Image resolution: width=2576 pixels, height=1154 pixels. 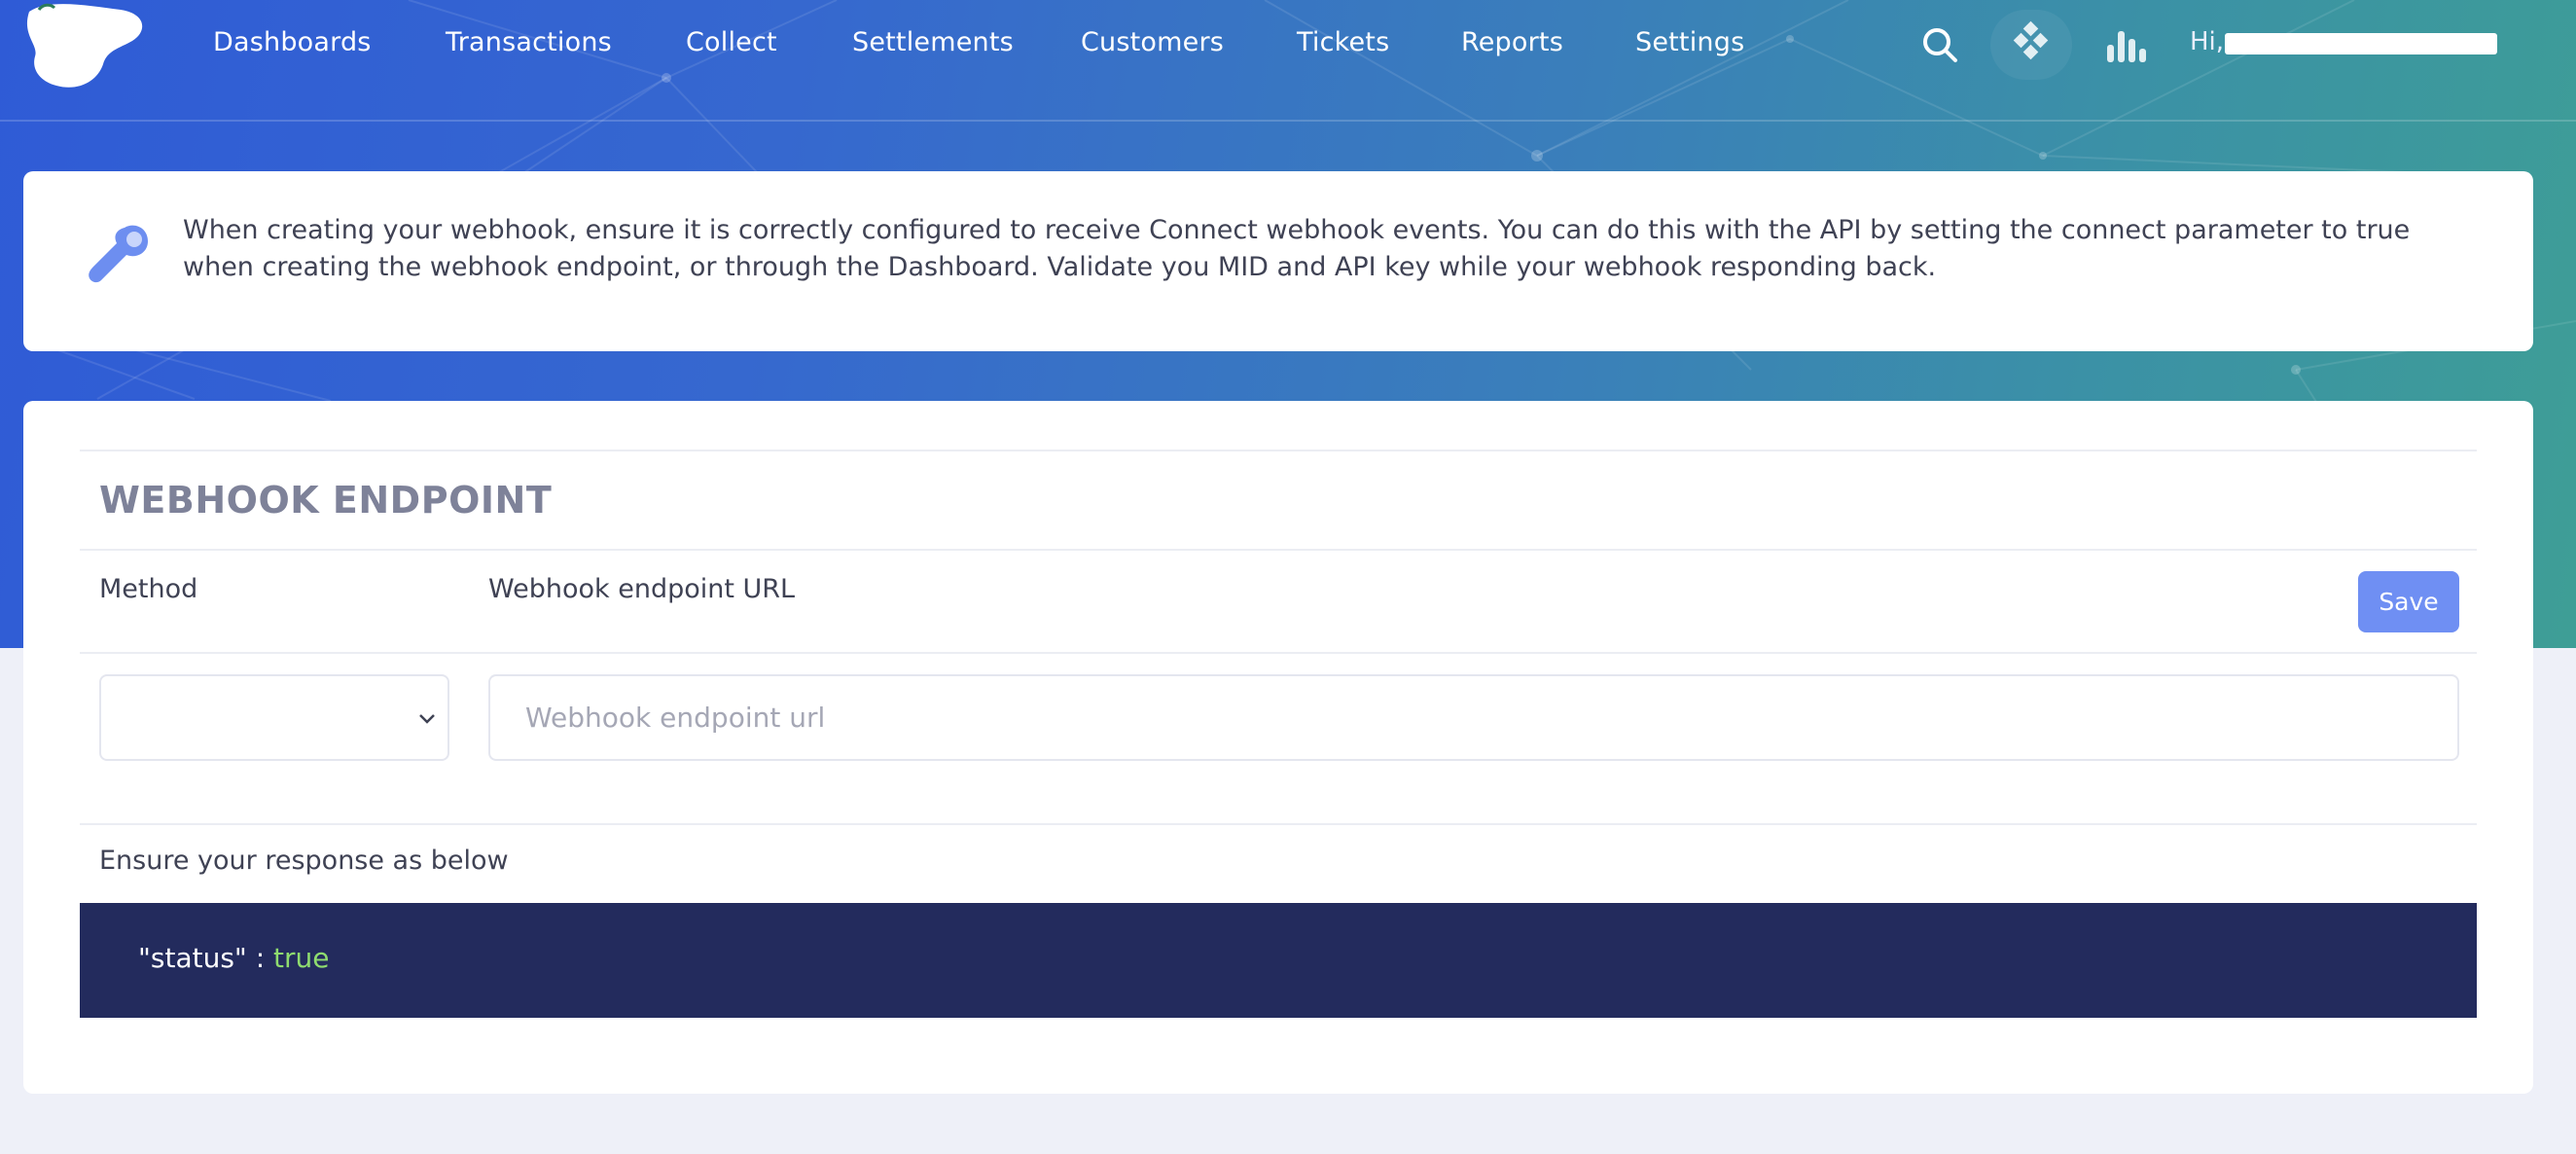 What do you see at coordinates (1689, 42) in the screenshot?
I see `nav-settings: Settings` at bounding box center [1689, 42].